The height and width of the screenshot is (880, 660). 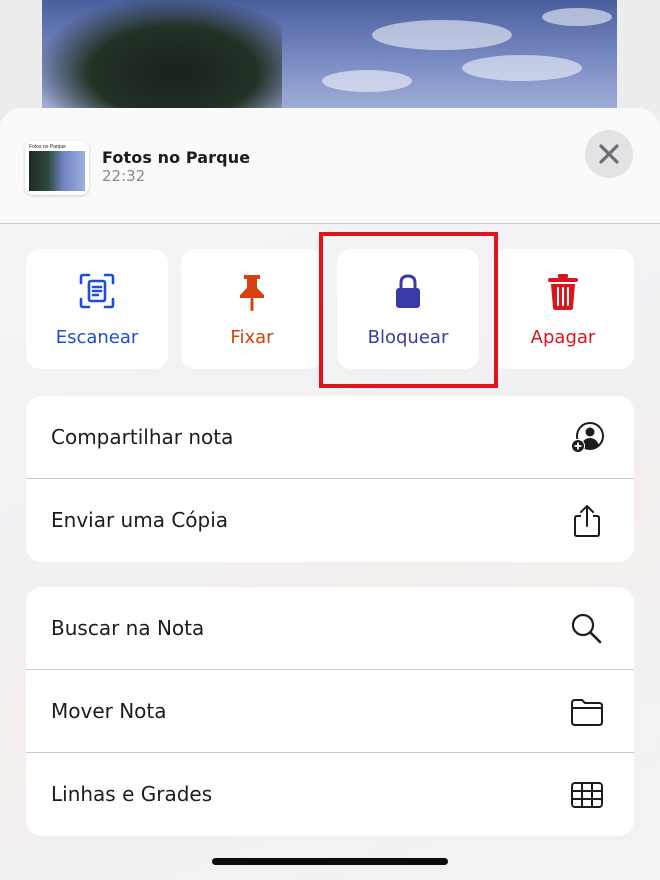 What do you see at coordinates (252, 337) in the screenshot?
I see `pin-label: Fixar` at bounding box center [252, 337].